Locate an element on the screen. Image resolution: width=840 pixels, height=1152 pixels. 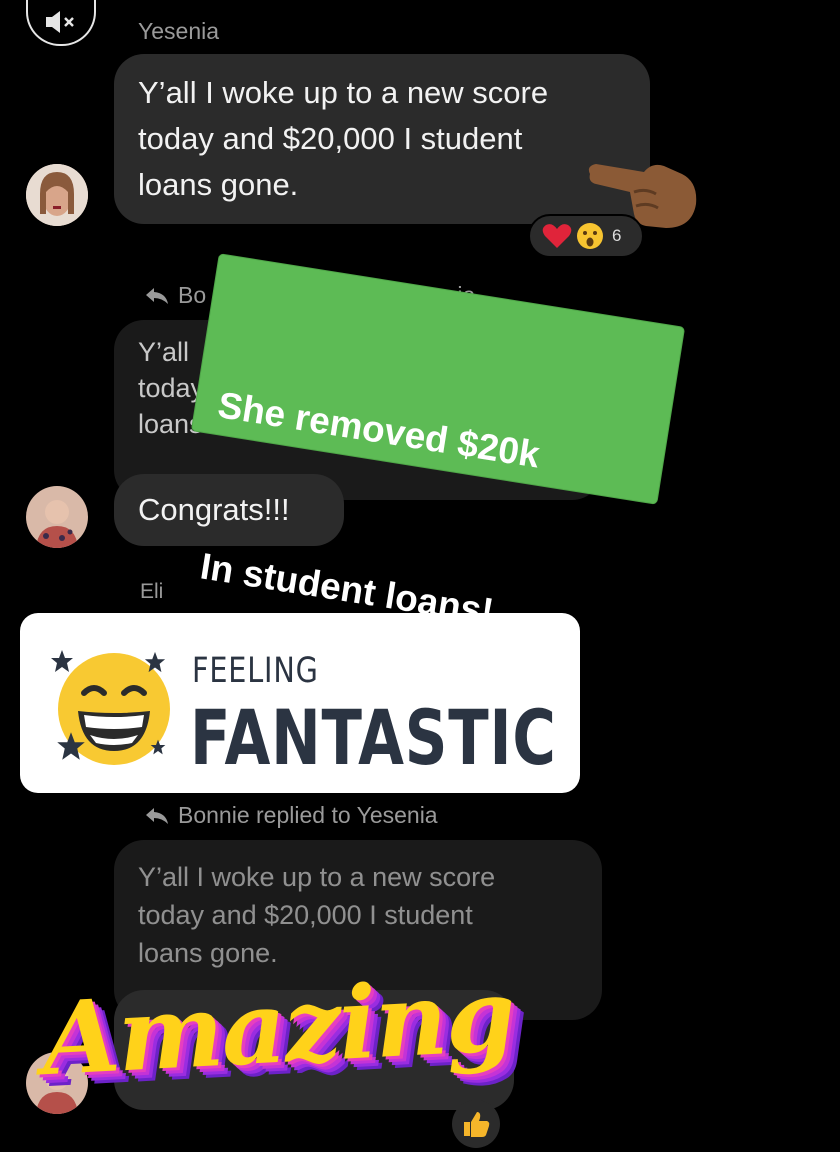
message-line: today and $20,000 I student is located at coordinates (330, 138).